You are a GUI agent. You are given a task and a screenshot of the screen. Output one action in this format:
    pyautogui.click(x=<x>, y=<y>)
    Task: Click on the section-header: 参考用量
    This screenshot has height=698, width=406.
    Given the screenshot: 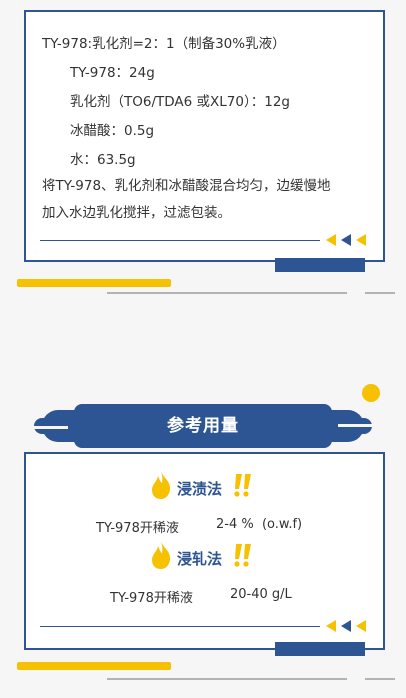 What is the action you would take?
    pyautogui.click(x=203, y=426)
    